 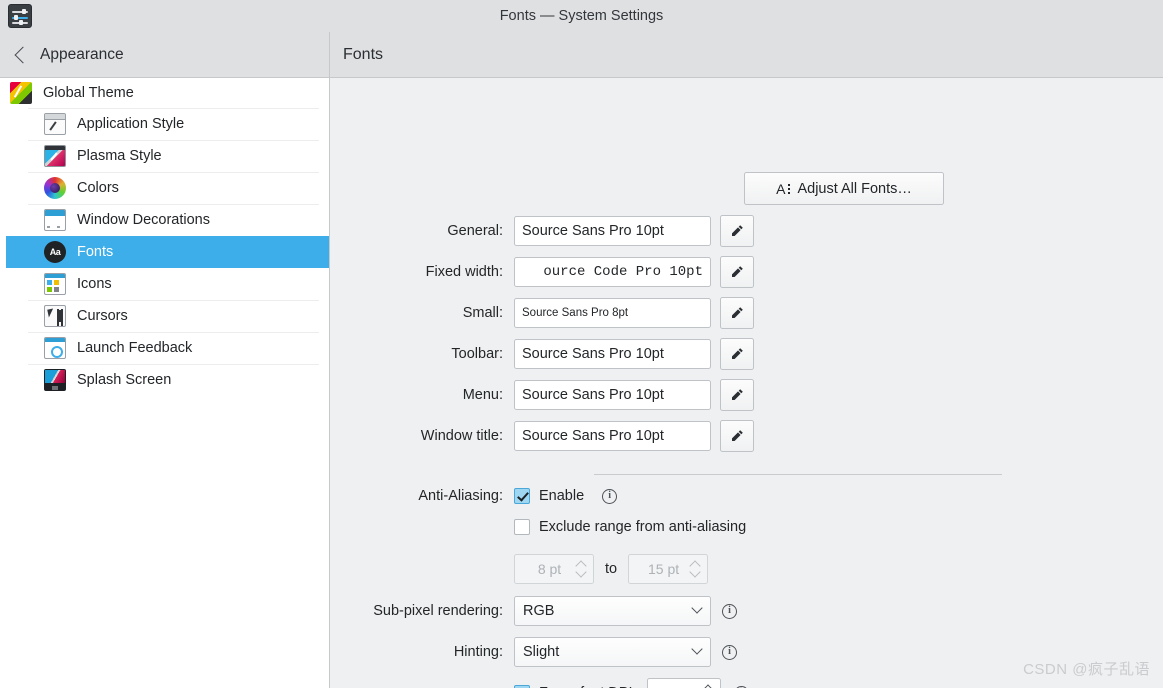 I want to click on sidebar-item-label: Launch Feedback, so click(x=135, y=348).